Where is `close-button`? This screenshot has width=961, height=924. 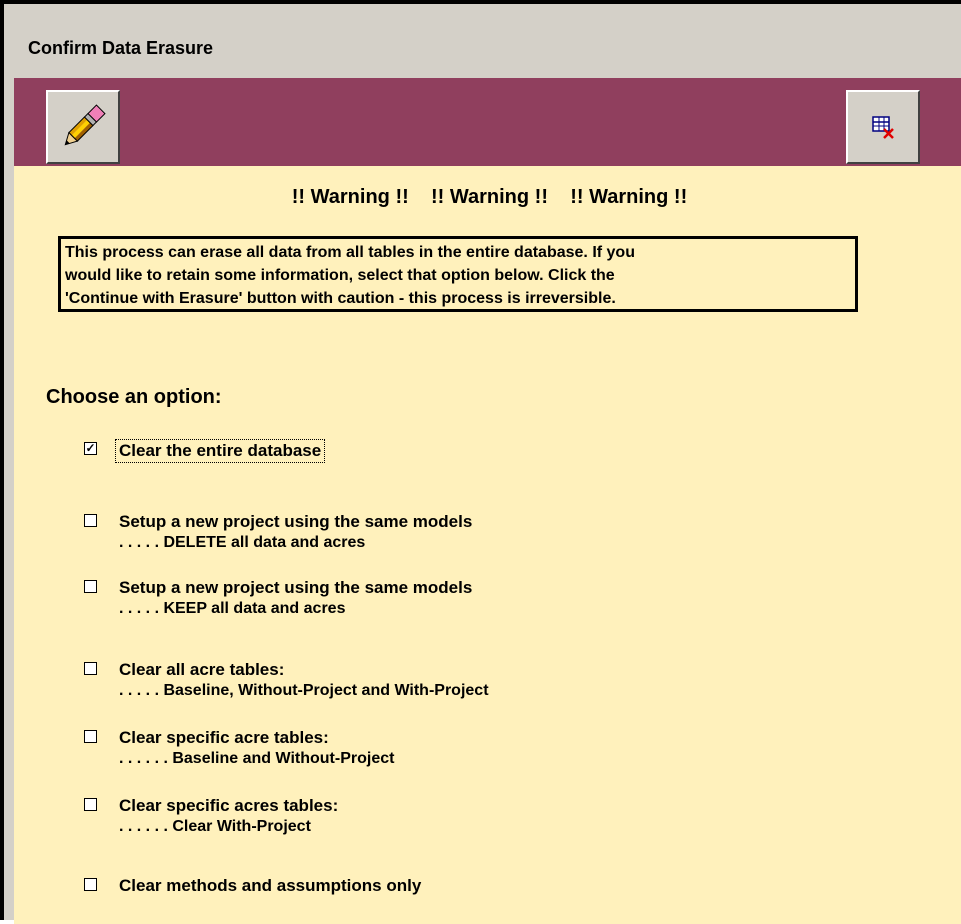
close-button is located at coordinates (883, 127).